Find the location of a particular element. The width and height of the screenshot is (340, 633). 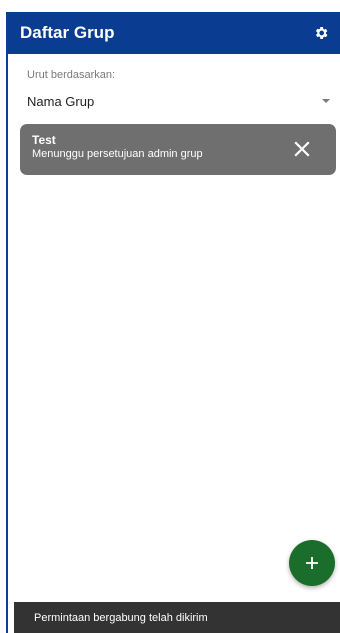

dropdown-arrow-icon is located at coordinates (326, 101).